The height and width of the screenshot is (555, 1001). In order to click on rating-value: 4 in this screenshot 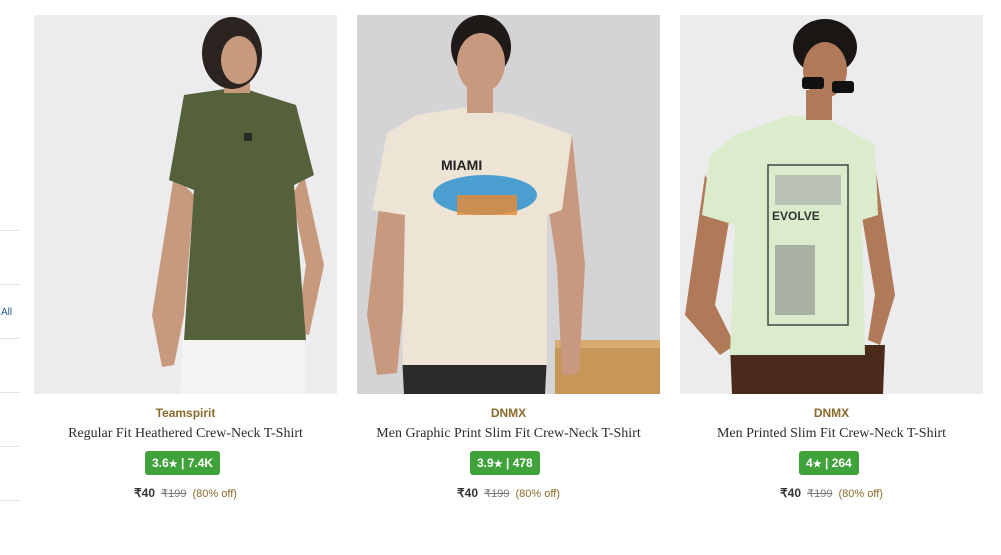, I will do `click(809, 463)`.